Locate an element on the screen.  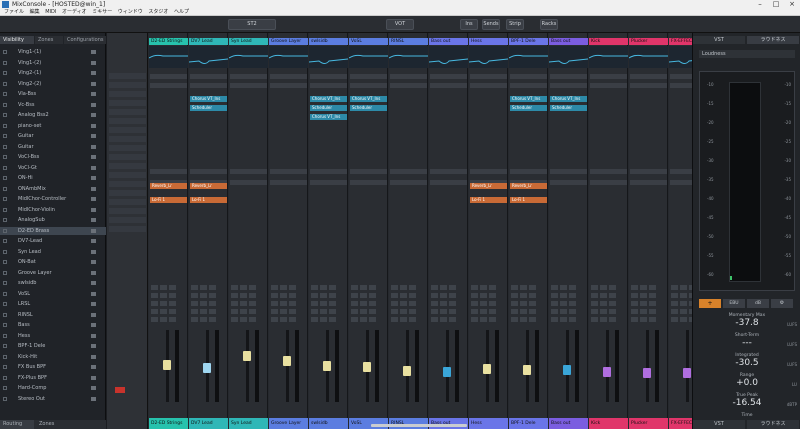
unit-button: dB is located at coordinates (758, 303).